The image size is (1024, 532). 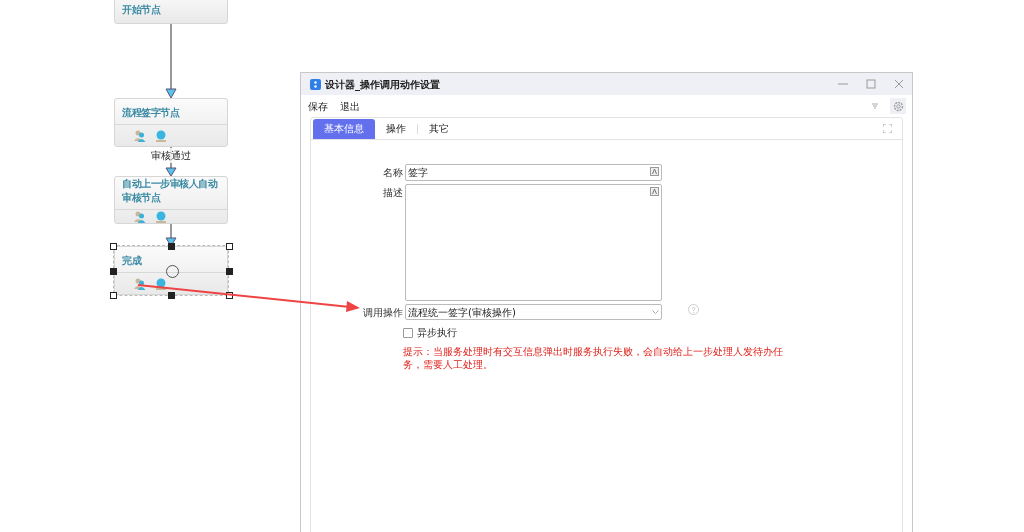 I want to click on menu-item: 退出, so click(x=350, y=106).